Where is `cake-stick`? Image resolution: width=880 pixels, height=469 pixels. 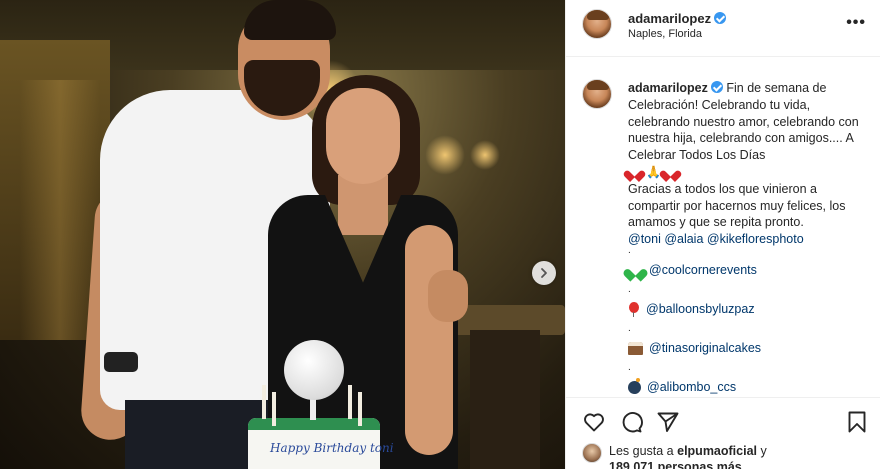
cake-stick is located at coordinates (313, 409).